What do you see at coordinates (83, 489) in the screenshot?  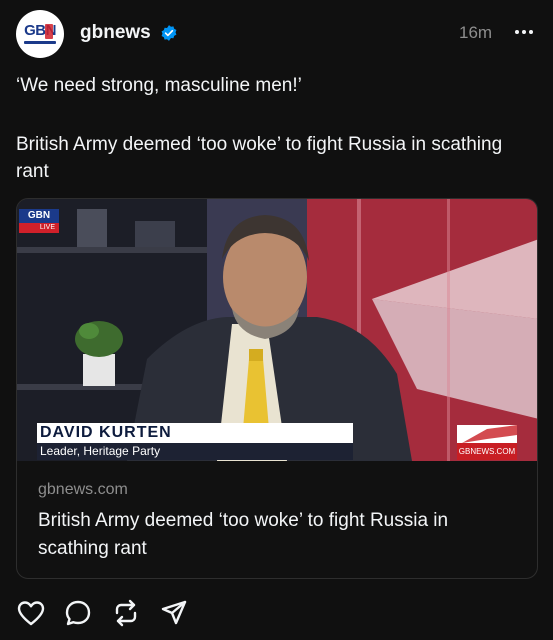 I see `link-domain: gbnews.com` at bounding box center [83, 489].